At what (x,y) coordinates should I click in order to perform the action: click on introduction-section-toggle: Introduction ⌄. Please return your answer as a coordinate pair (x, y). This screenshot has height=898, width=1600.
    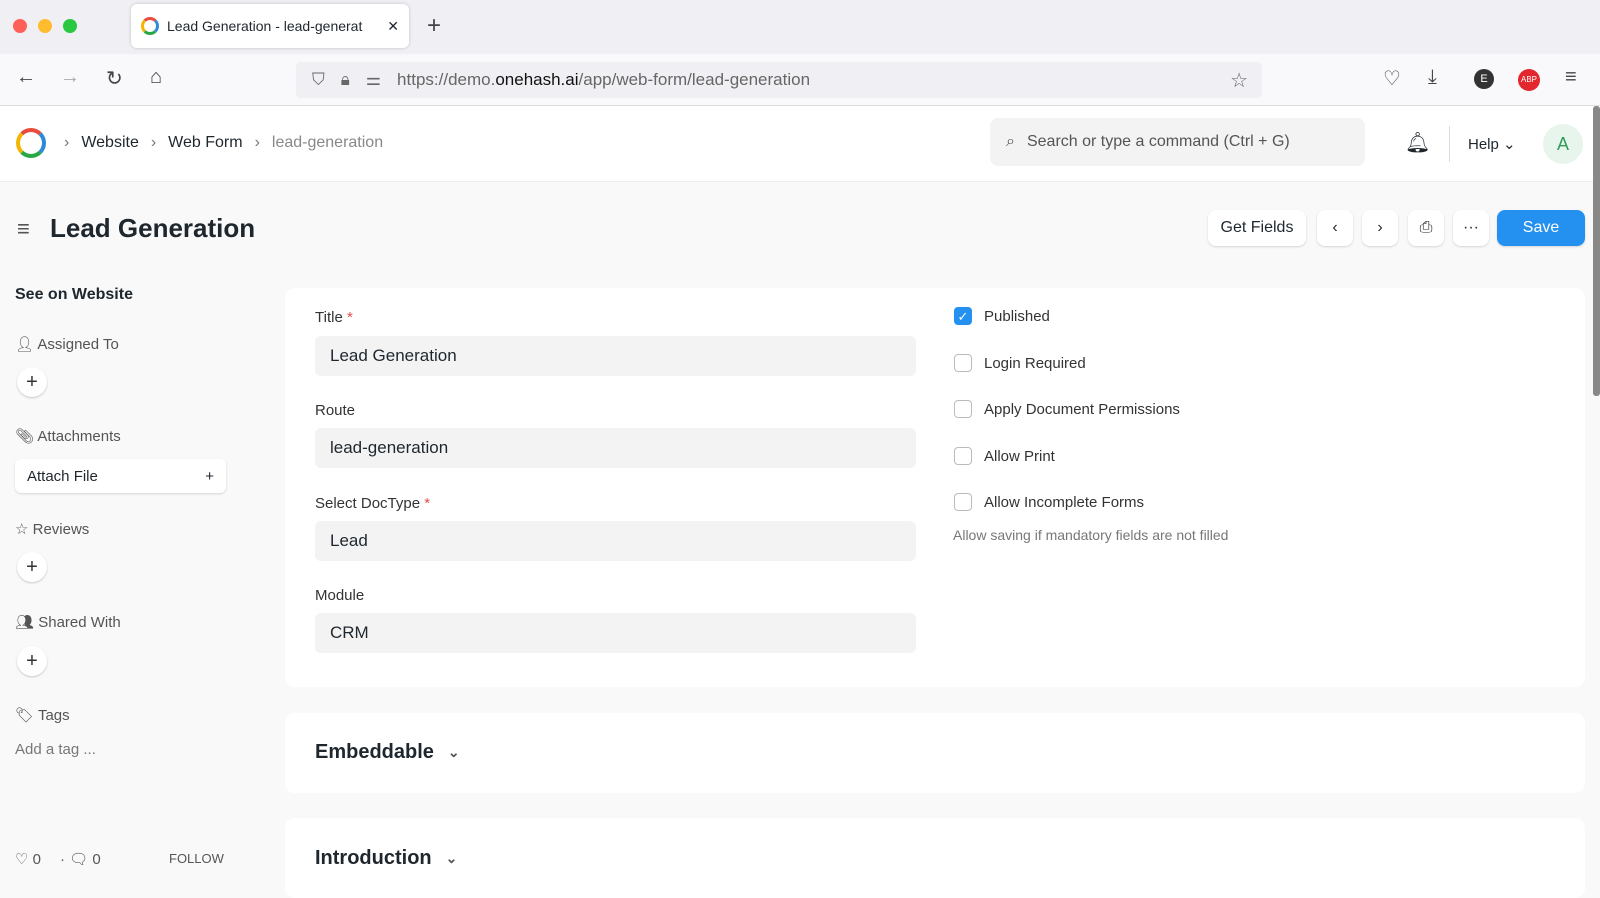
    Looking at the image, I should click on (386, 858).